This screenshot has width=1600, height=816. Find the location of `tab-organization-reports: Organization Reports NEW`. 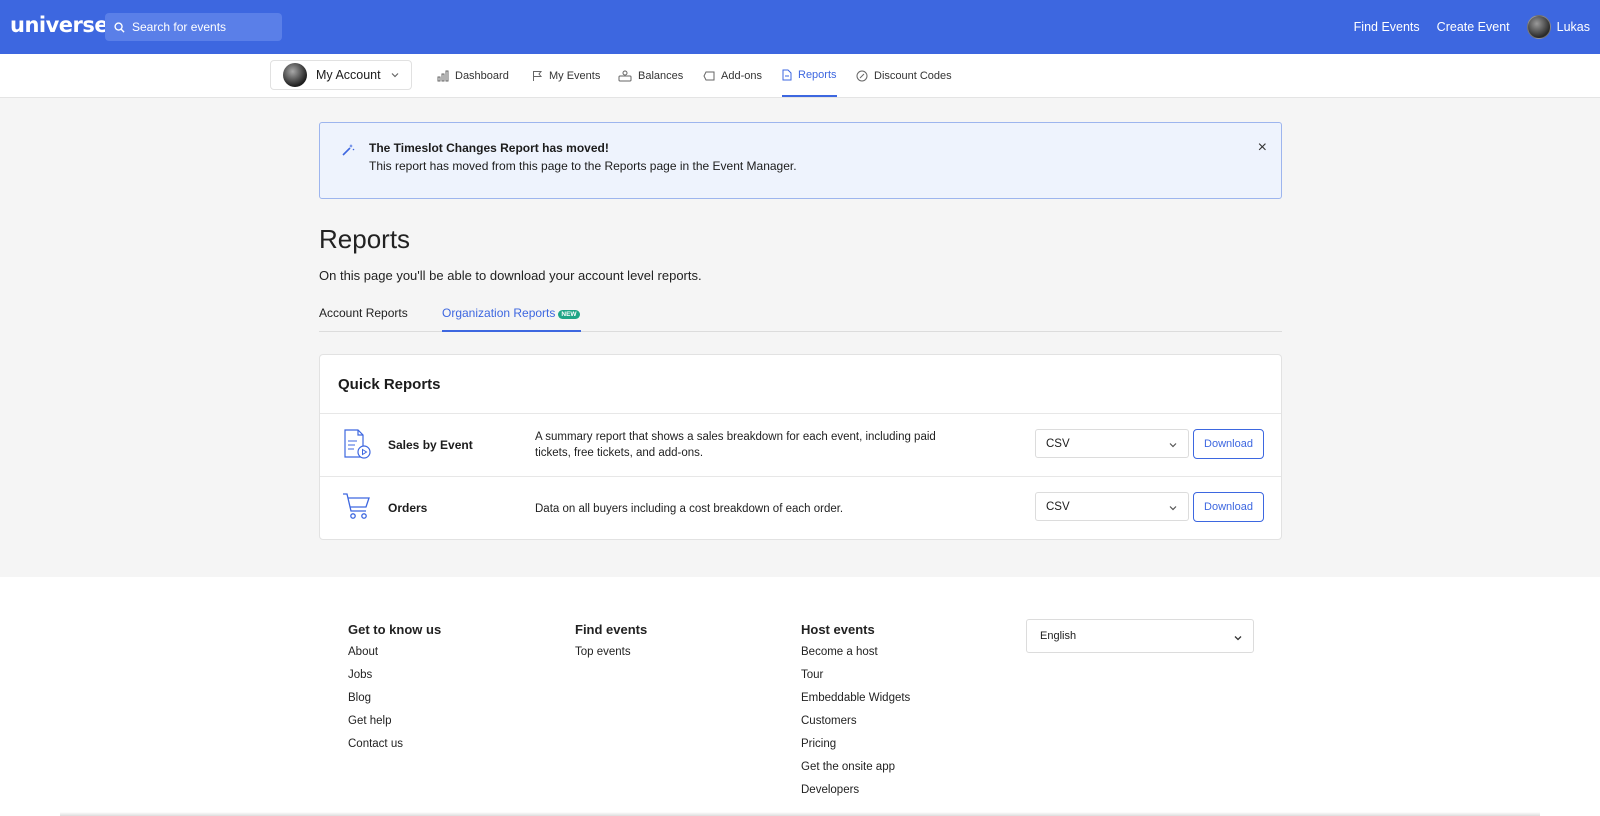

tab-organization-reports: Organization Reports NEW is located at coordinates (511, 319).